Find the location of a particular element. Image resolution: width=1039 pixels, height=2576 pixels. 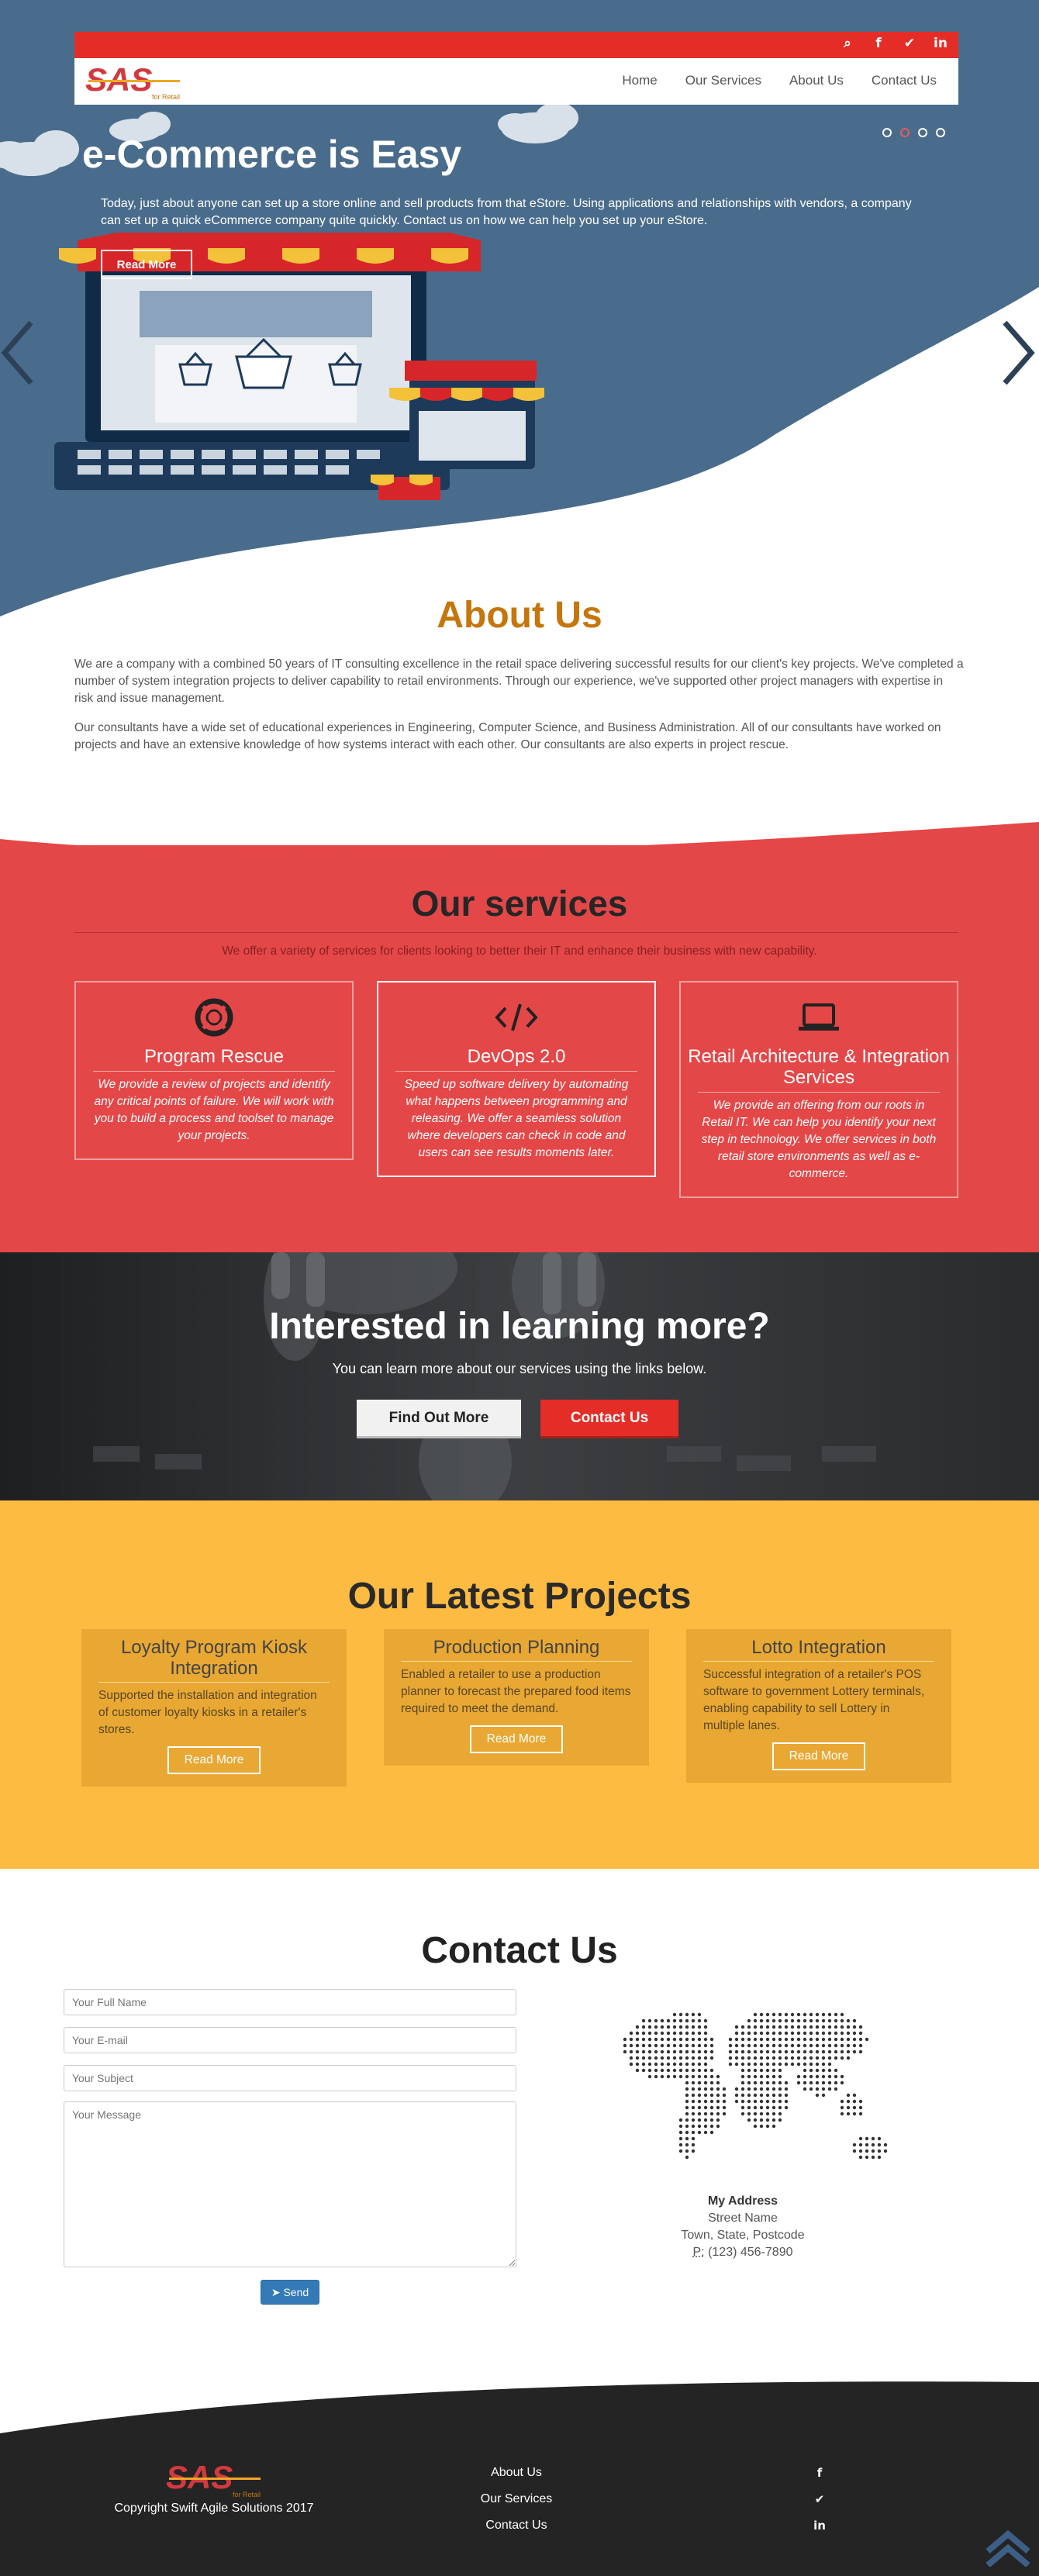

full-name-input is located at coordinates (290, 2002).